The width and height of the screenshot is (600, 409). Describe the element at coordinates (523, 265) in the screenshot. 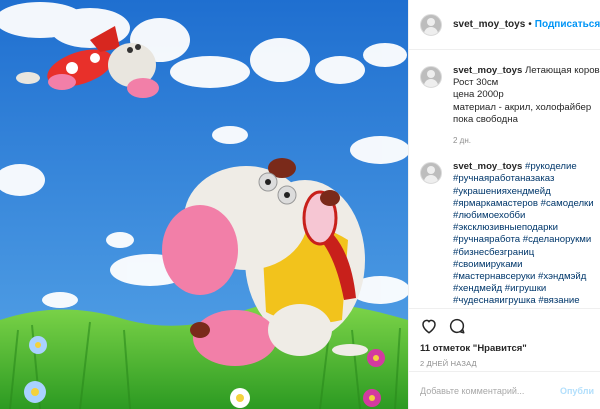

I see `hashtag-link: #своимируками` at that location.